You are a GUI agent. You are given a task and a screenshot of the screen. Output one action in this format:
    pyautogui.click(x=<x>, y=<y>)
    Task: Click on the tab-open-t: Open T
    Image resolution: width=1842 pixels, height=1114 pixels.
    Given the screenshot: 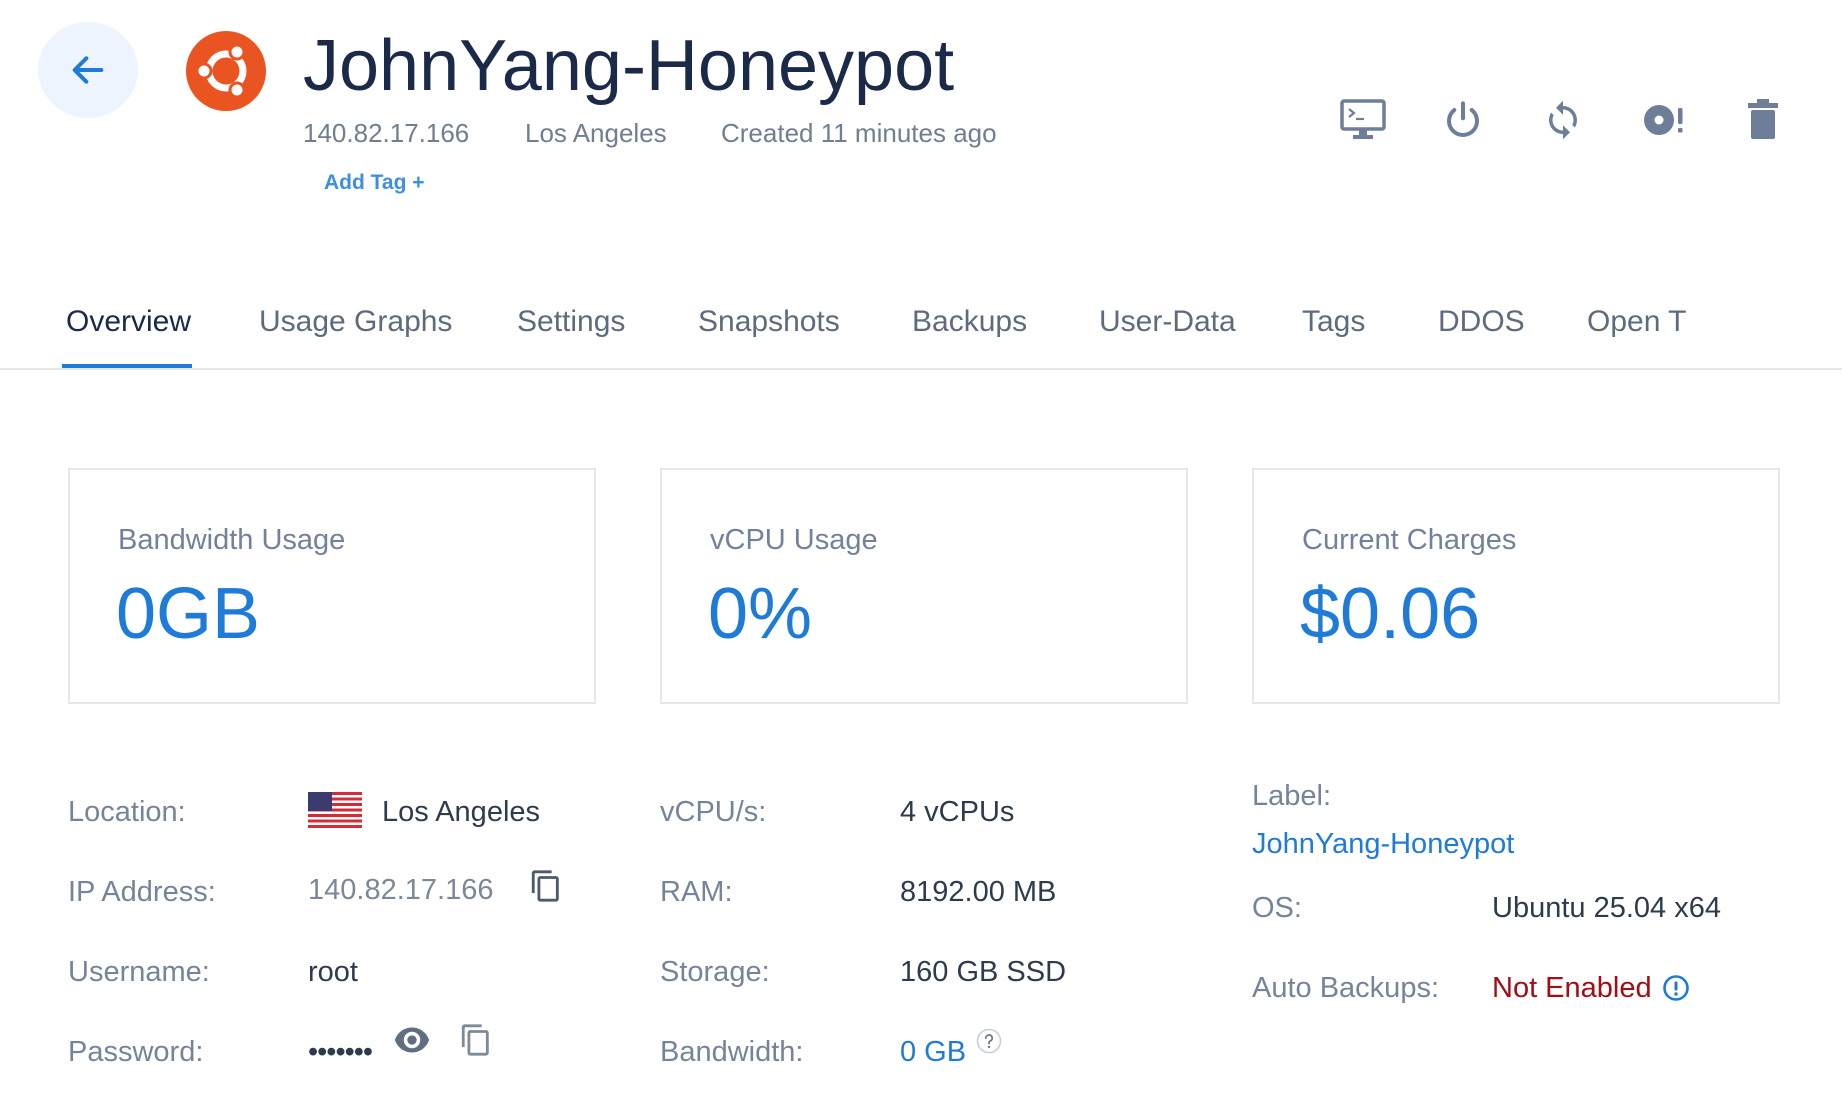 What is the action you would take?
    pyautogui.click(x=1637, y=334)
    